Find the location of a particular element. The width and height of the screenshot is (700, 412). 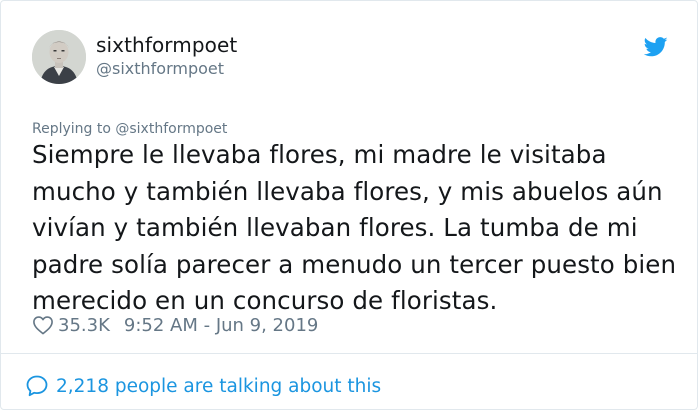

tweet-timestamp: 9:52 AM - Jun 9, 2019 is located at coordinates (221, 325).